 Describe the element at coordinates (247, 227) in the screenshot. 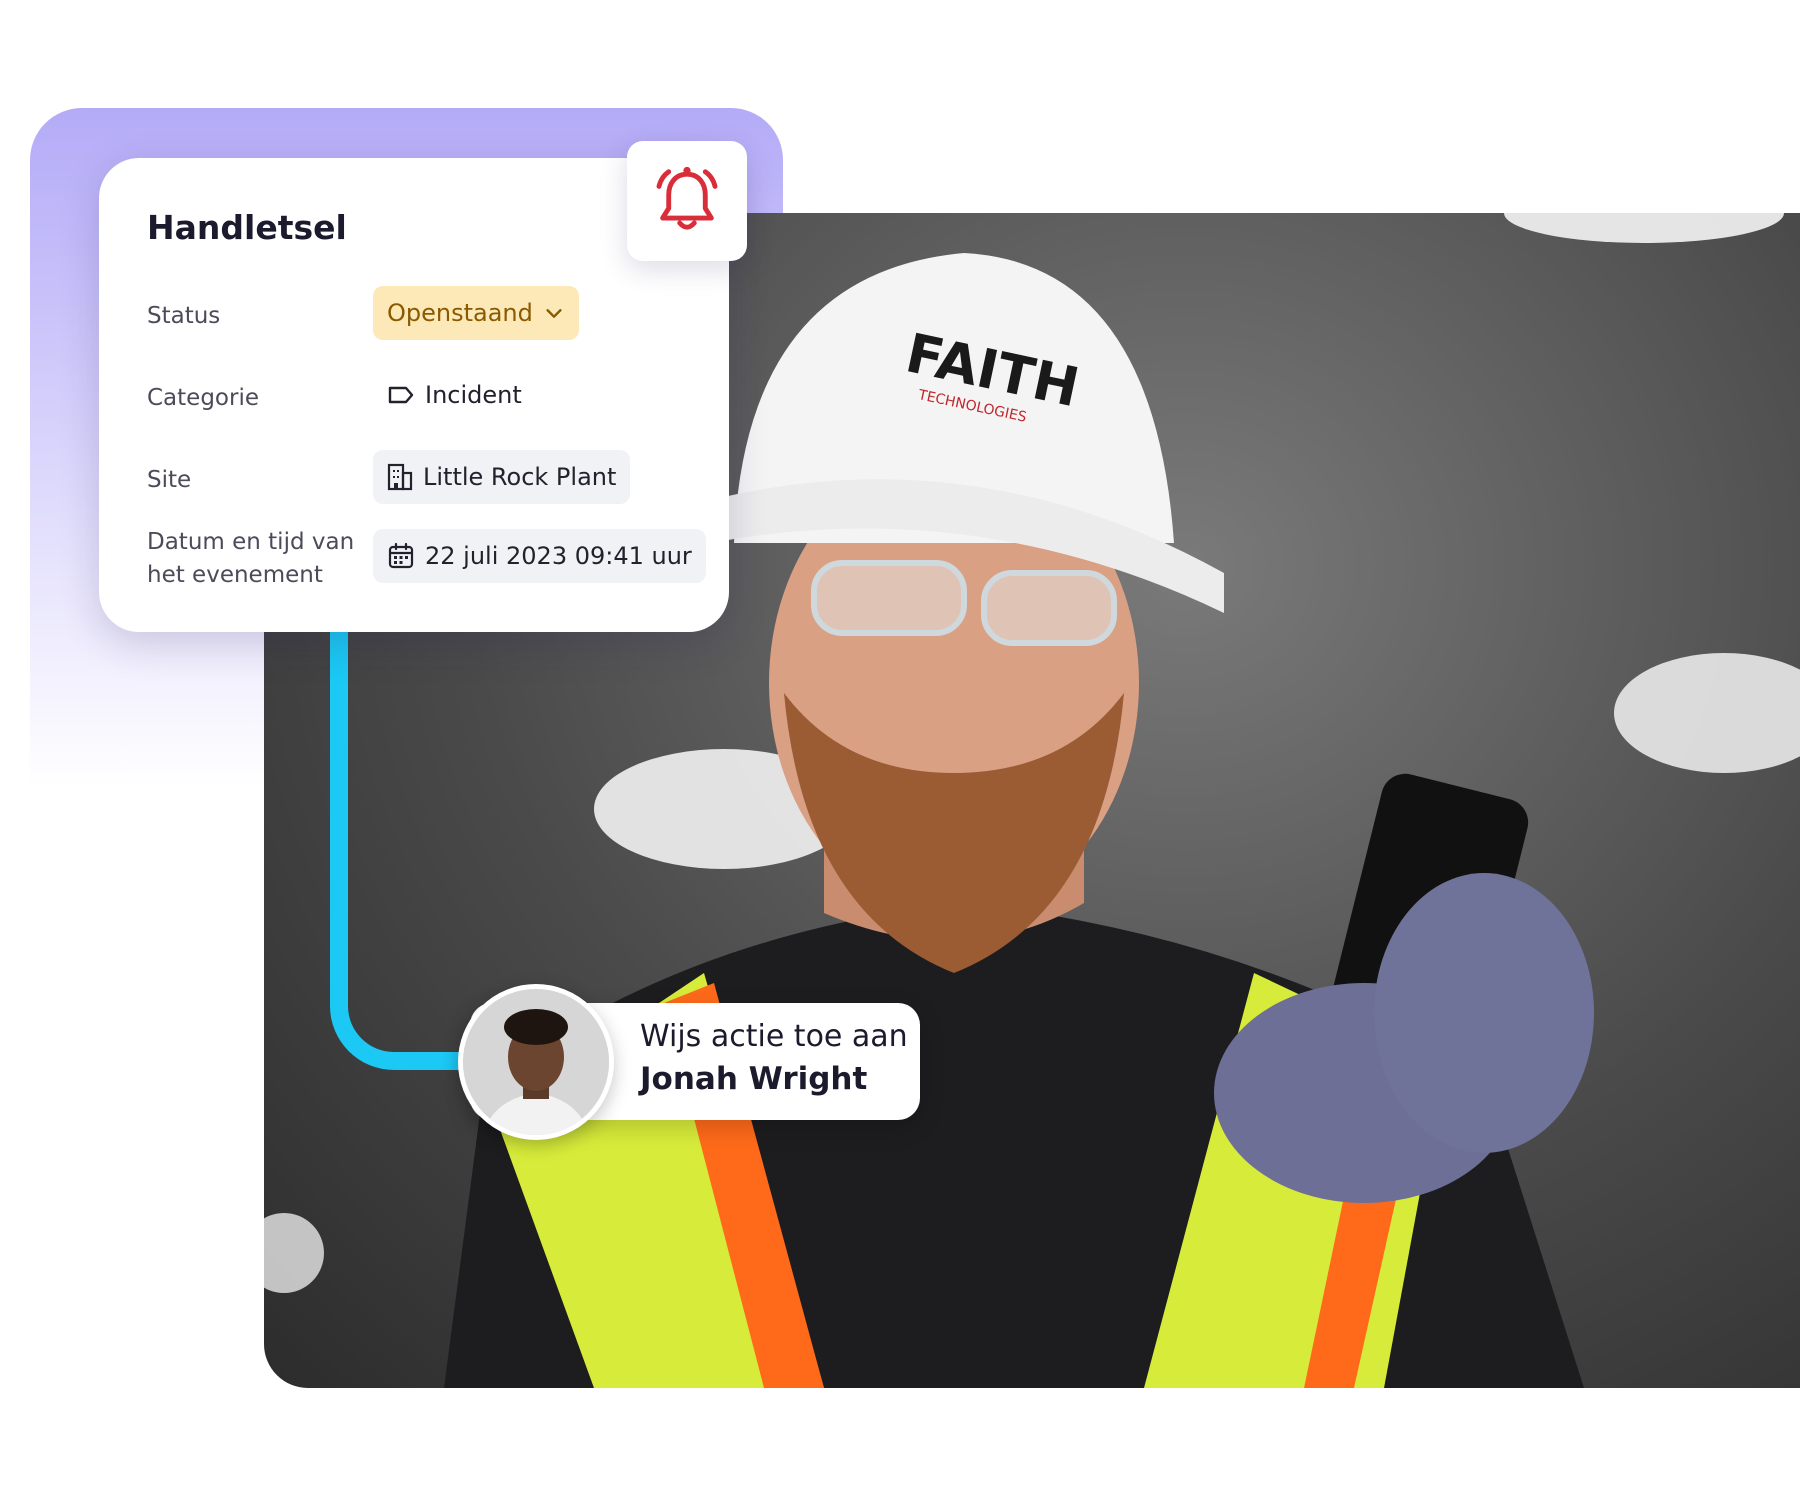

I see `card-title: Handletsel` at that location.